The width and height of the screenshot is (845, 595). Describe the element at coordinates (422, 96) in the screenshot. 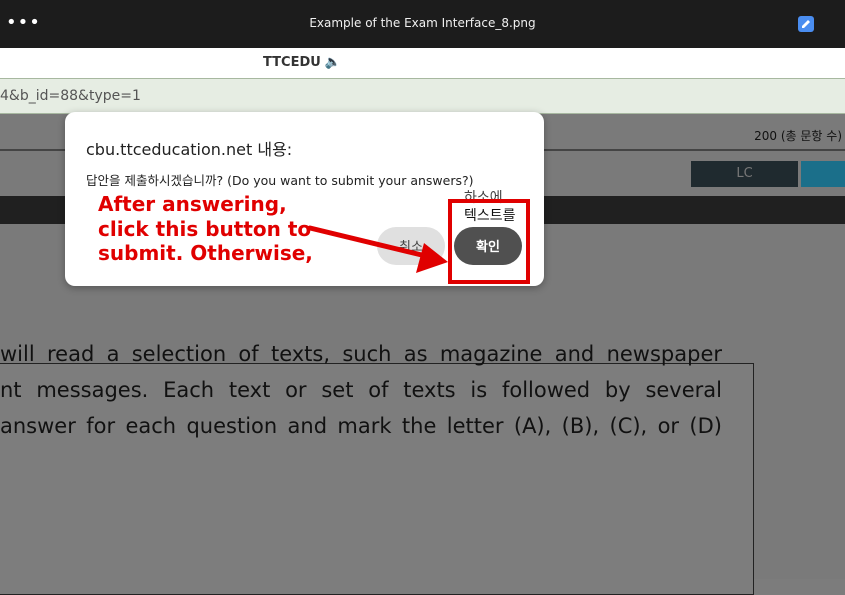

I see `address-bar: 4&b_id=88&type=1` at that location.